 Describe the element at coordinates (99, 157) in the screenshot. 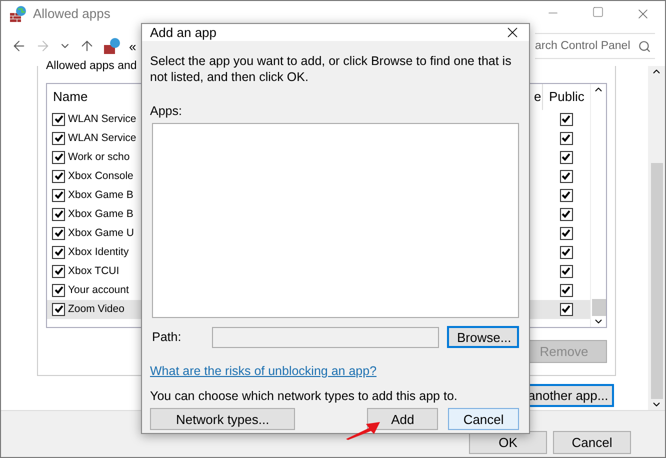

I see `app-name: Work or scho` at that location.